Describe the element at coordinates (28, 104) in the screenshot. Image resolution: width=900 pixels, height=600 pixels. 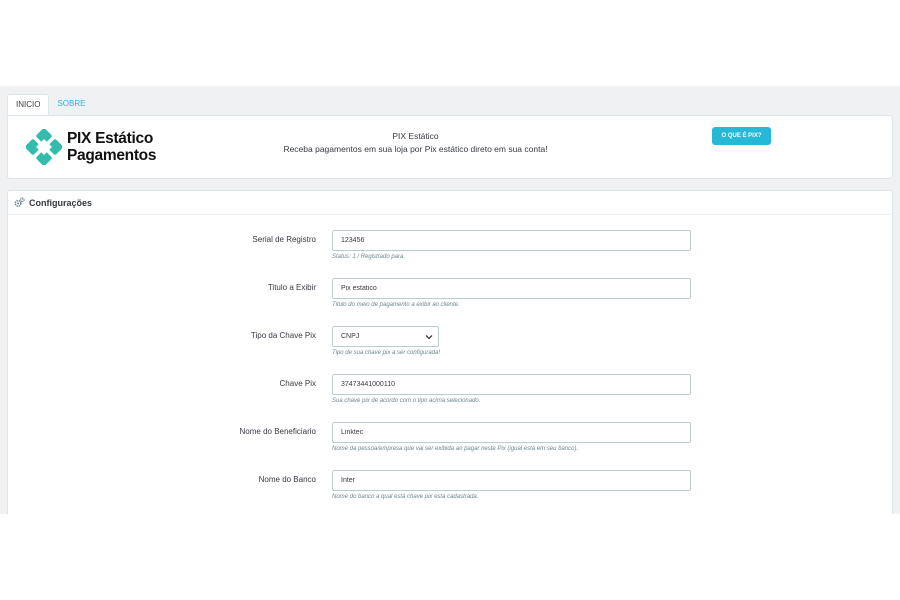
I see `tab-inicio: INICIO` at that location.